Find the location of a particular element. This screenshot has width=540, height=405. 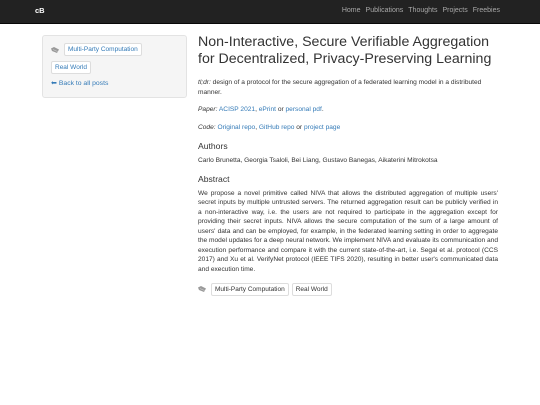

post-tags: Multi-Party Computation Real World is located at coordinates (348, 289).